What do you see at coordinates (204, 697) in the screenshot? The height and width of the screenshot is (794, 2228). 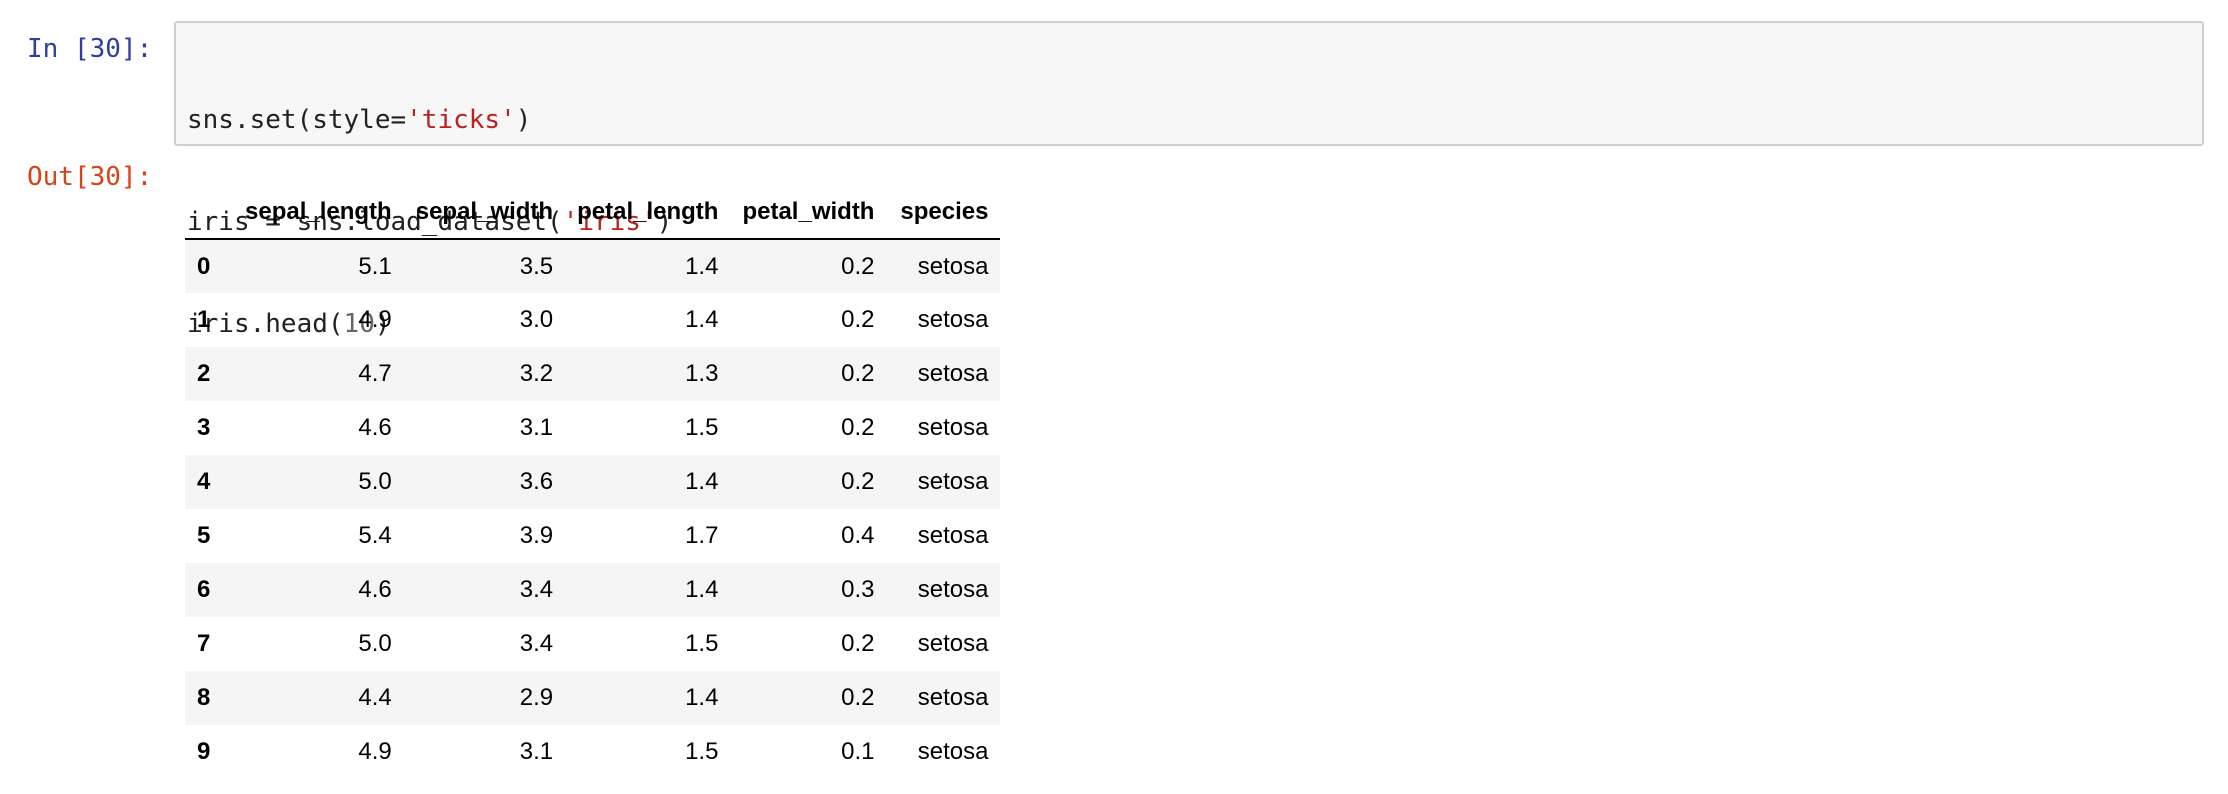 I see `row-index: 8` at bounding box center [204, 697].